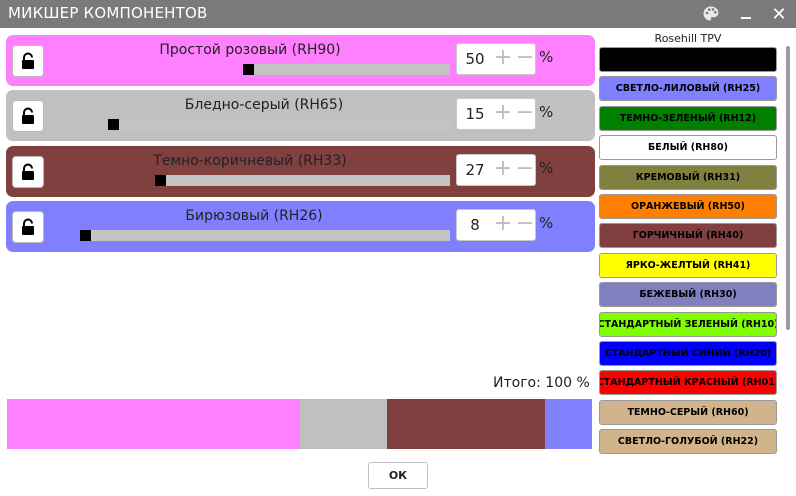  I want to click on close-button: ✕, so click(779, 14).